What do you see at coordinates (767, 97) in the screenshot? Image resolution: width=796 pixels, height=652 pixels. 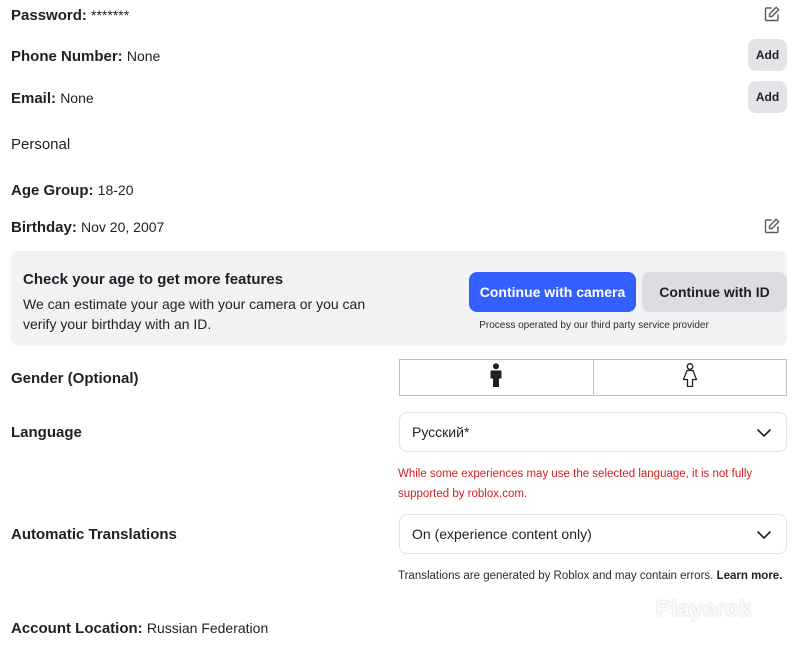 I see `add-email-button: Add` at bounding box center [767, 97].